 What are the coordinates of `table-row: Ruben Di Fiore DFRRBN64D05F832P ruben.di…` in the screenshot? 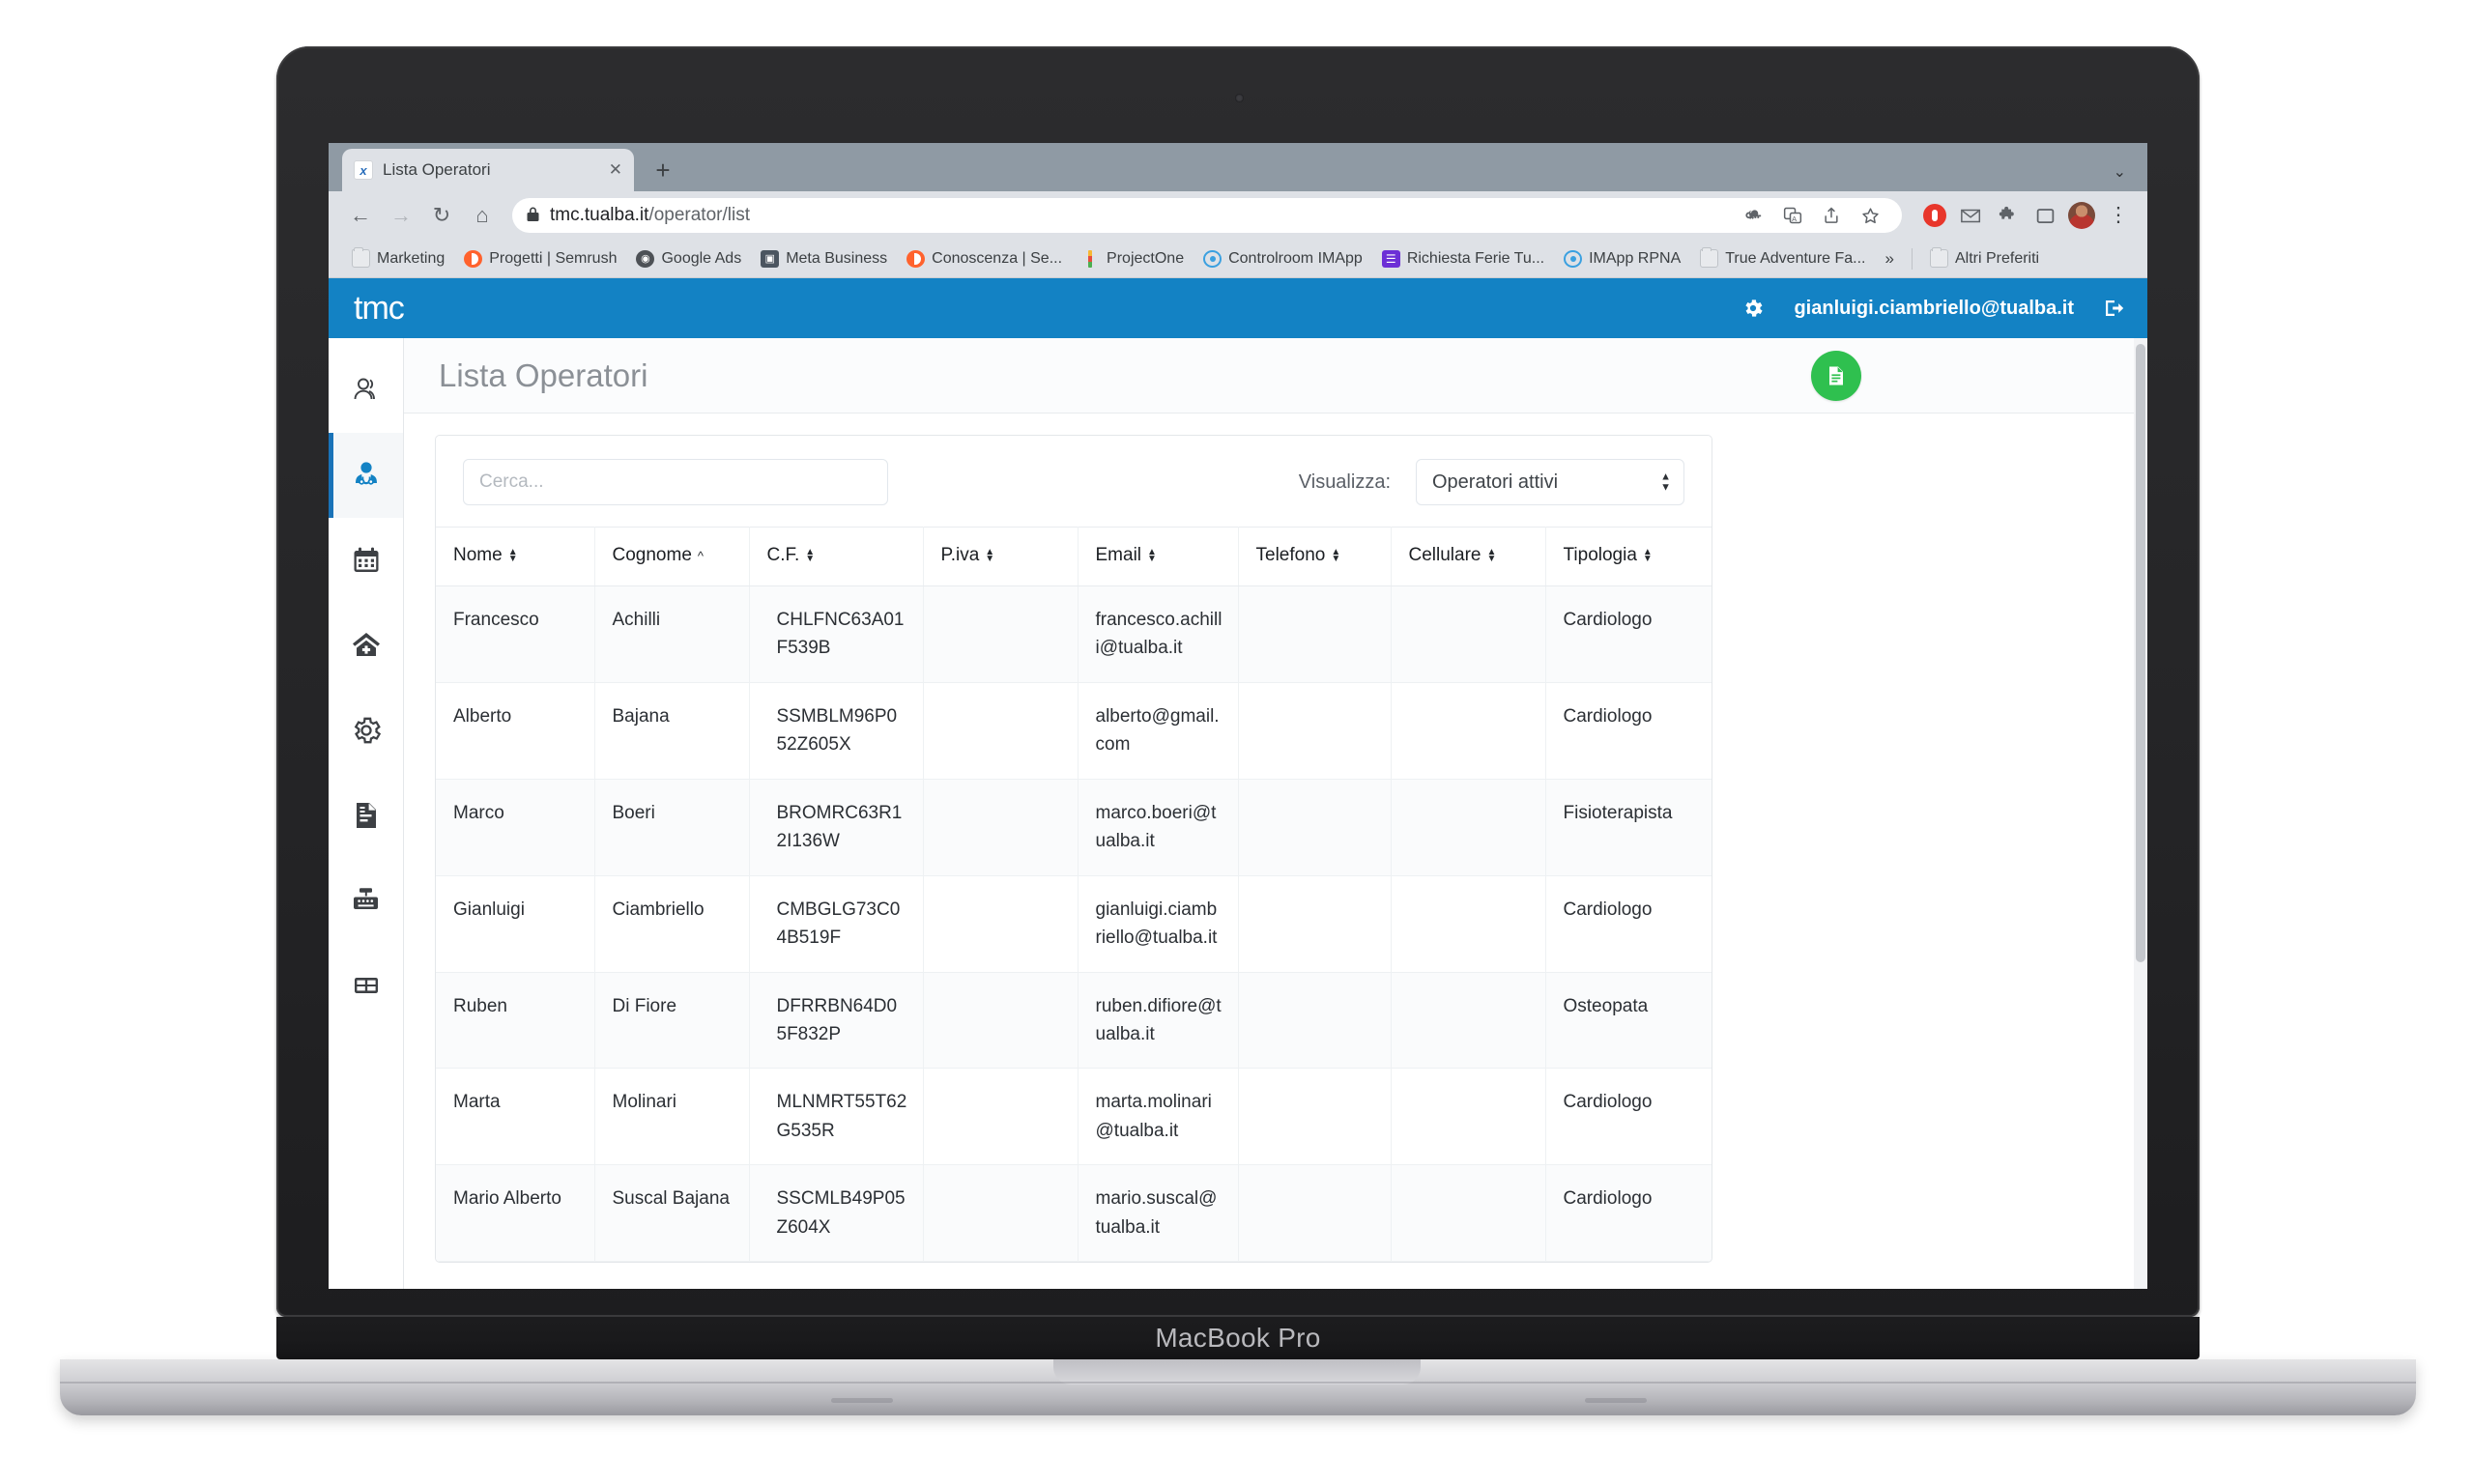 It's located at (1074, 1021).